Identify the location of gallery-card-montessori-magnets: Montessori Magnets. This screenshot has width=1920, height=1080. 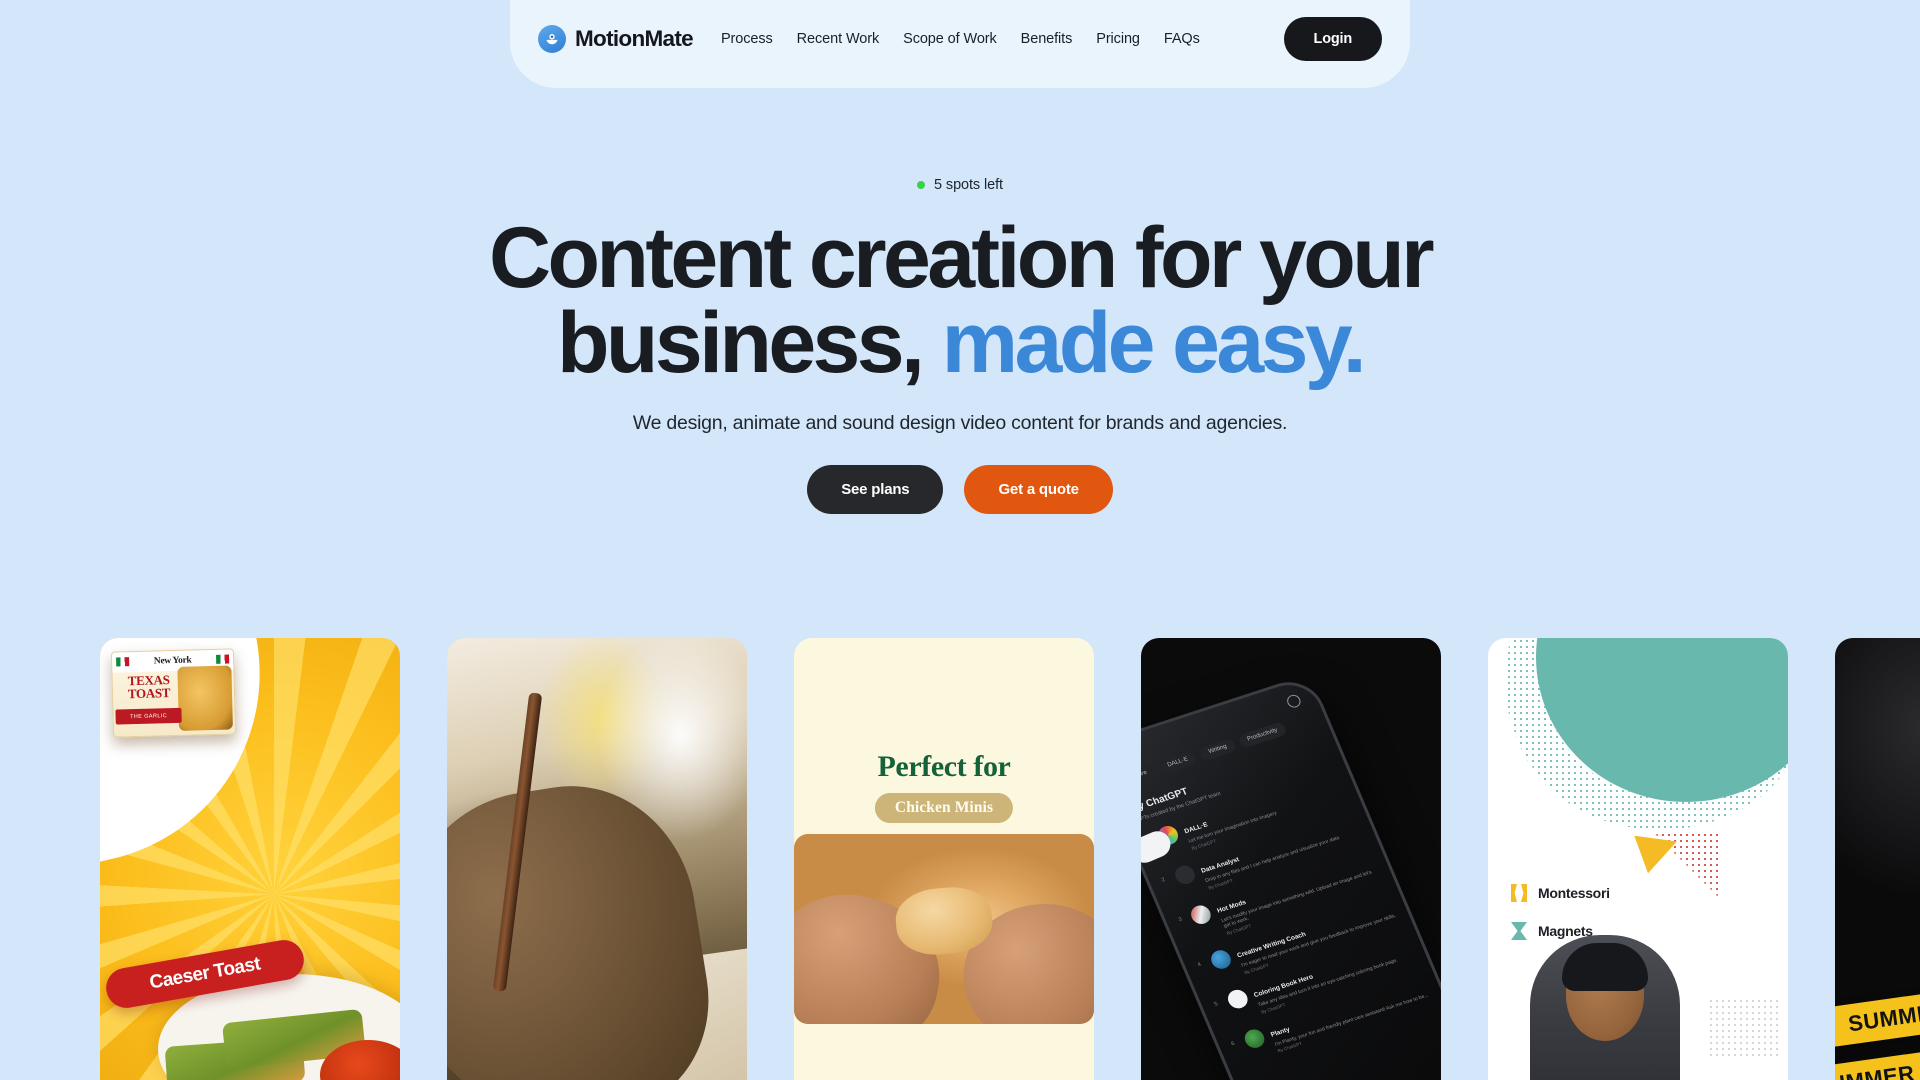
(1638, 859).